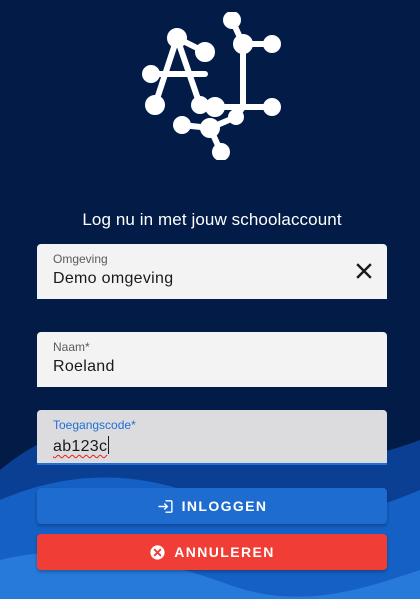 This screenshot has width=420, height=599. I want to click on text-caret, so click(109, 445).